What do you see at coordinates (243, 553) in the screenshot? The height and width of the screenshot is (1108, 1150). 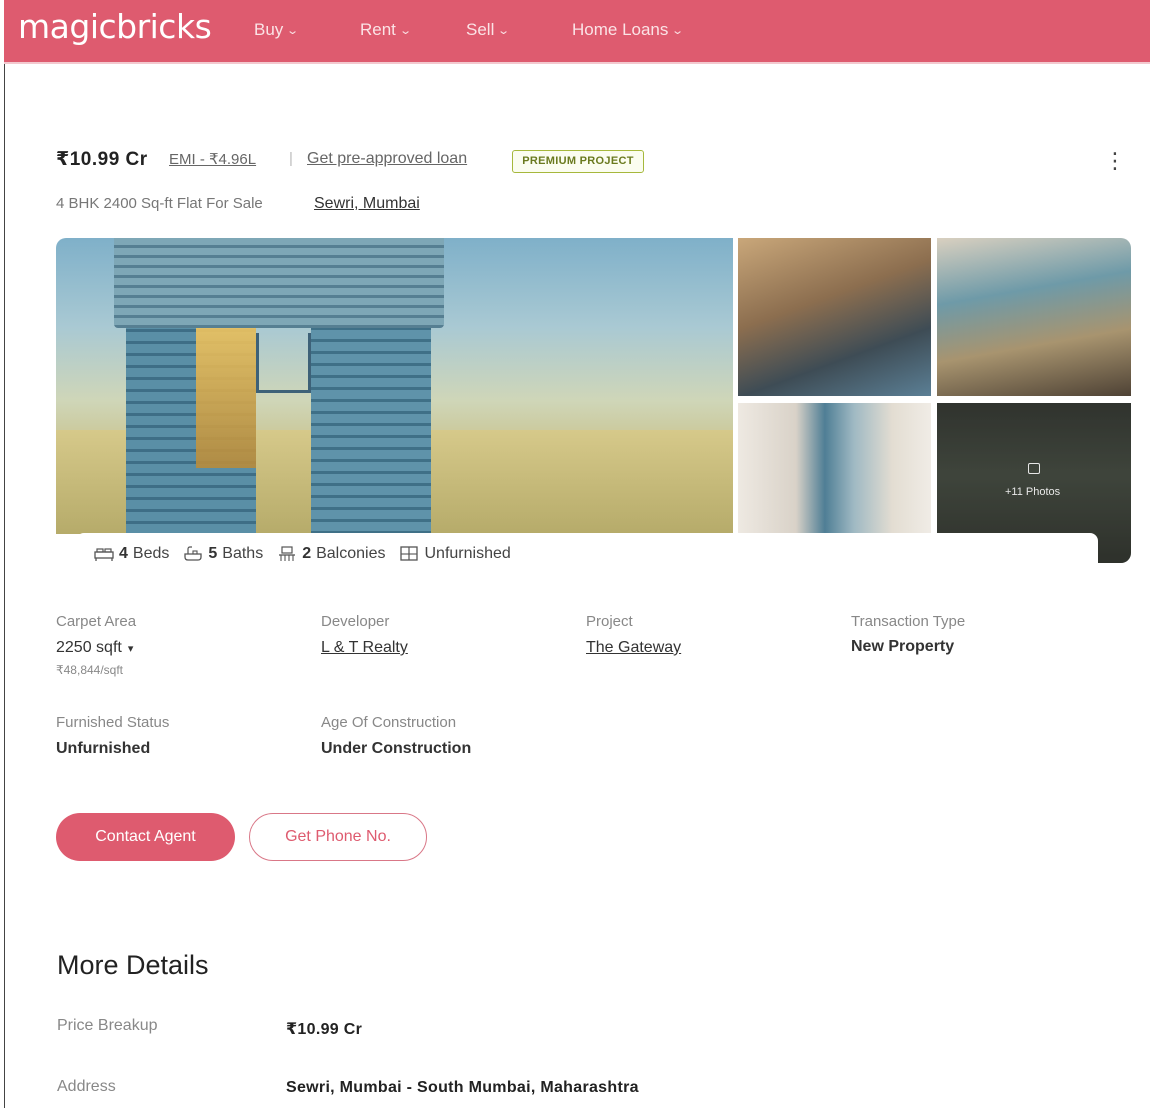 I see `feature-label: Baths` at bounding box center [243, 553].